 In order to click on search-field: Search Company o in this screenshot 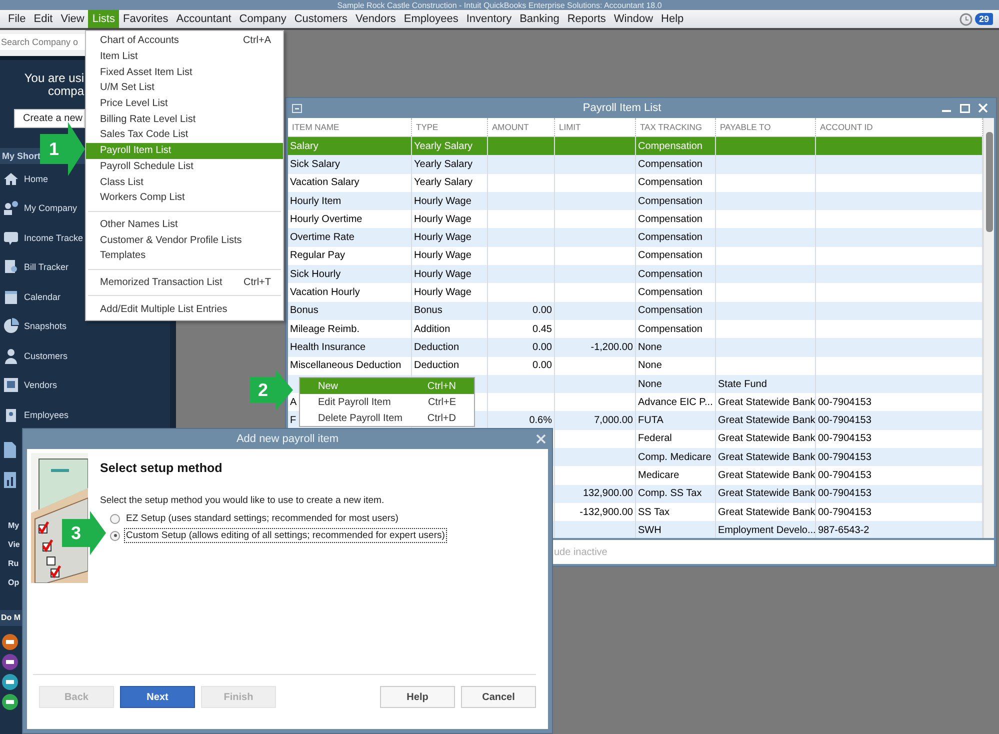, I will do `click(42, 42)`.